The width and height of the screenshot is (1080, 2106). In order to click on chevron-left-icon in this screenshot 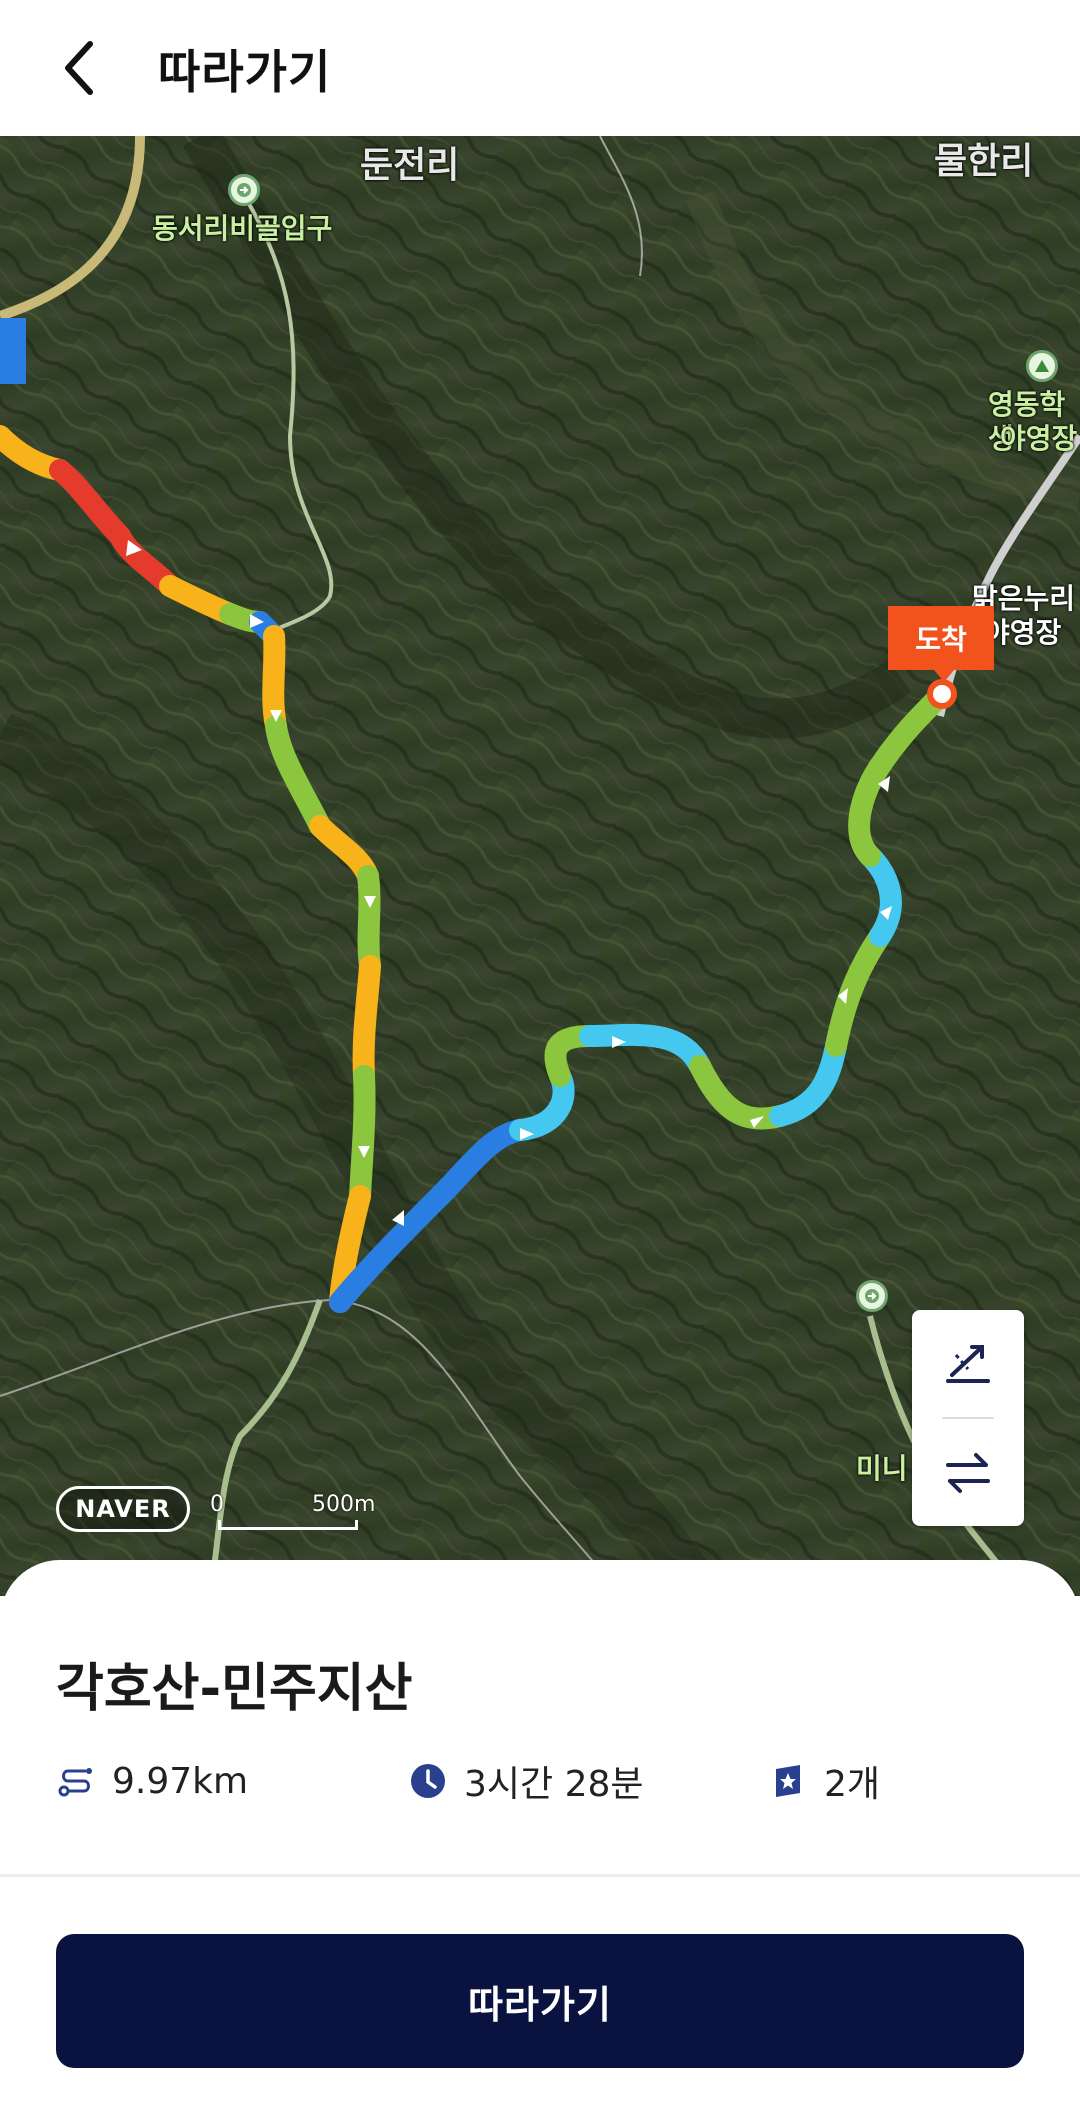, I will do `click(79, 68)`.